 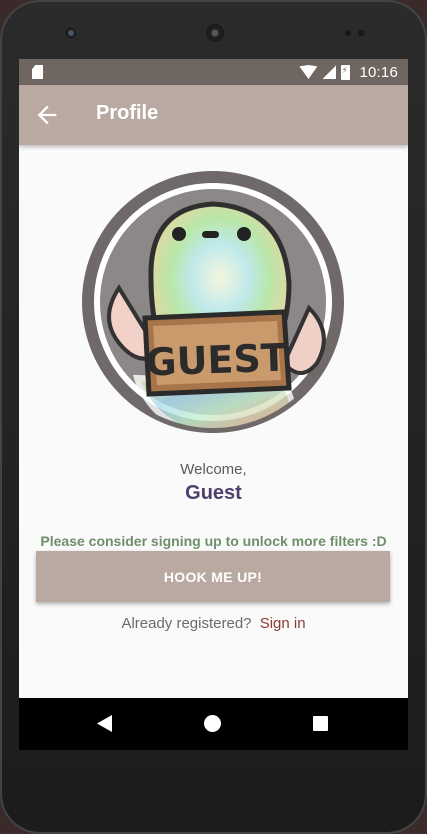 I want to click on status-time: 10:16, so click(x=378, y=72).